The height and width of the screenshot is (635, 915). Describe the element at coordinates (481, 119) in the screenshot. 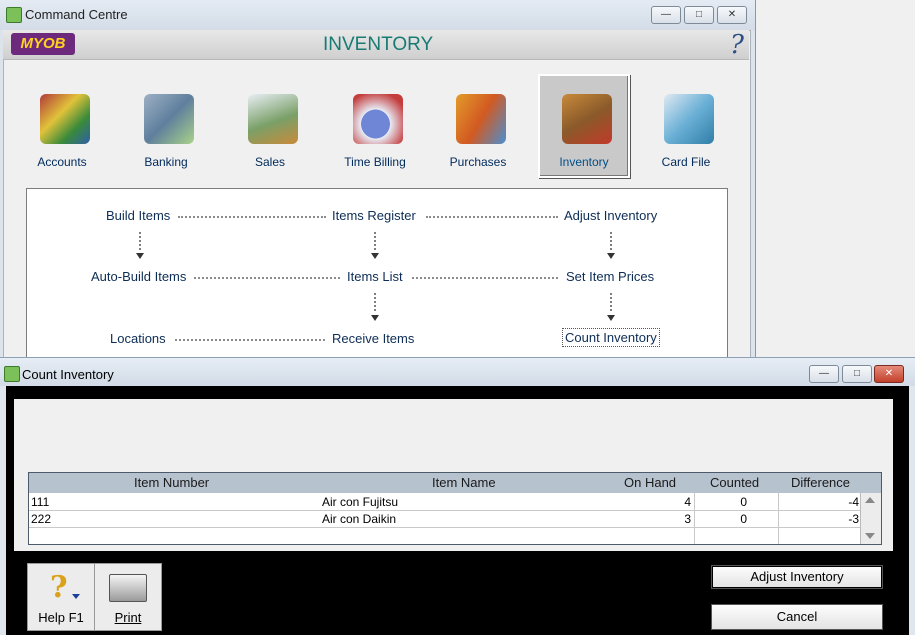

I see `purchases-icon` at that location.